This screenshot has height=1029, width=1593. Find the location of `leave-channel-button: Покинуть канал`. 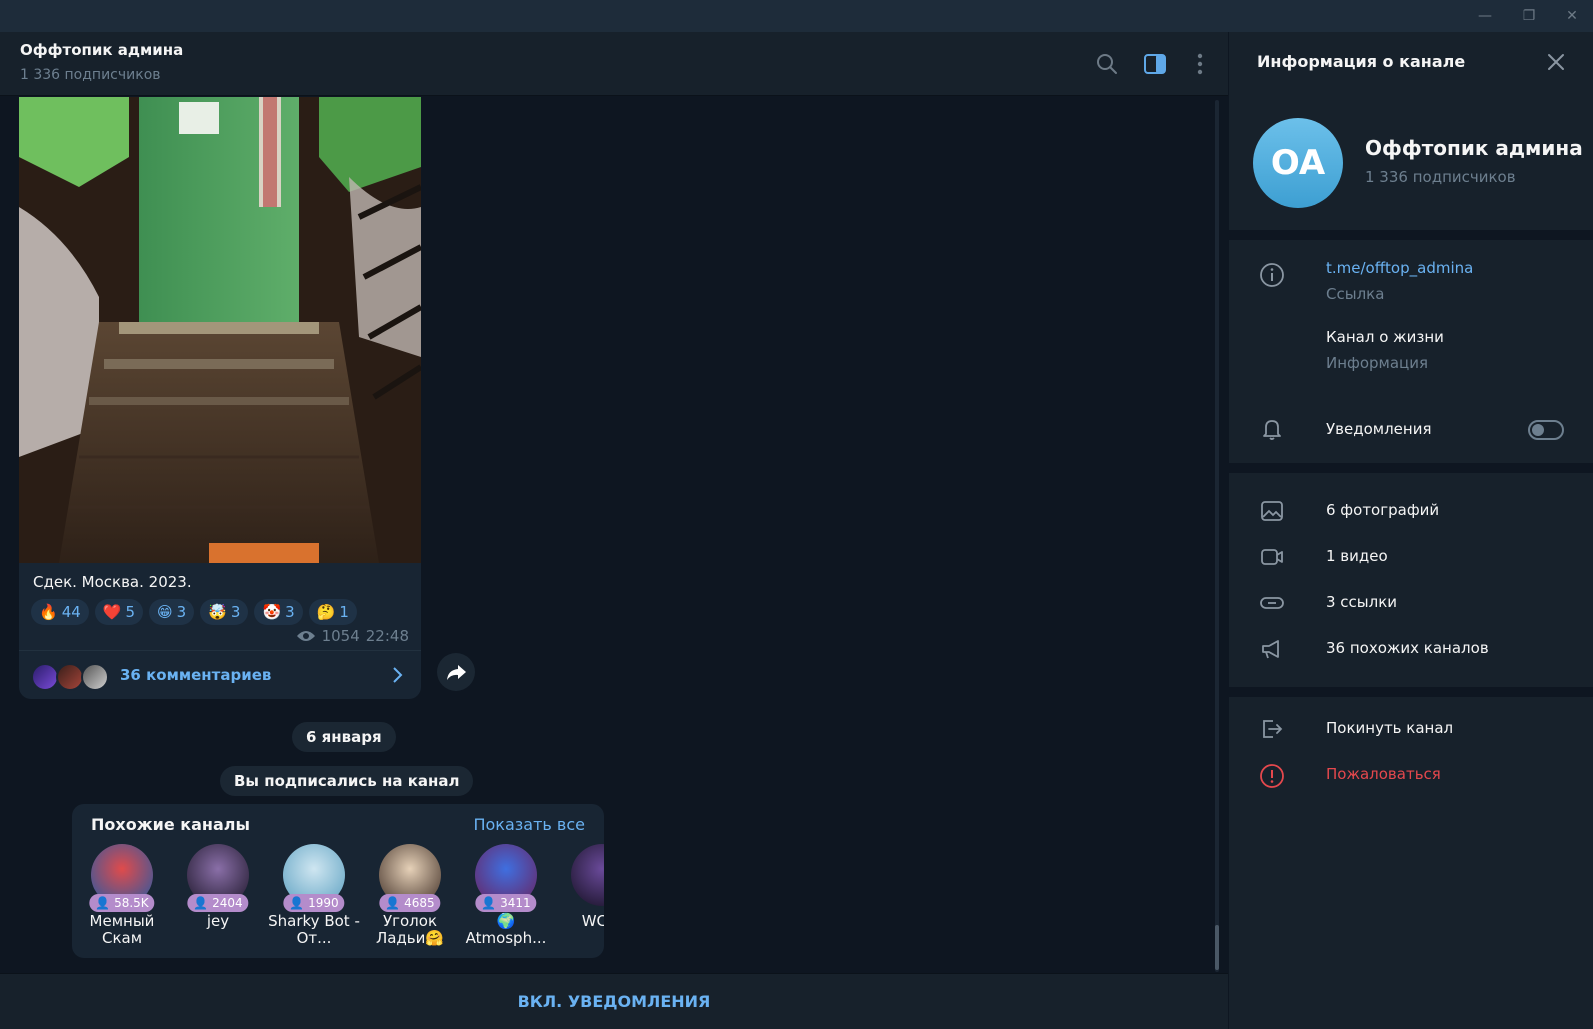

leave-channel-button: Покинуть канал is located at coordinates (1389, 728).